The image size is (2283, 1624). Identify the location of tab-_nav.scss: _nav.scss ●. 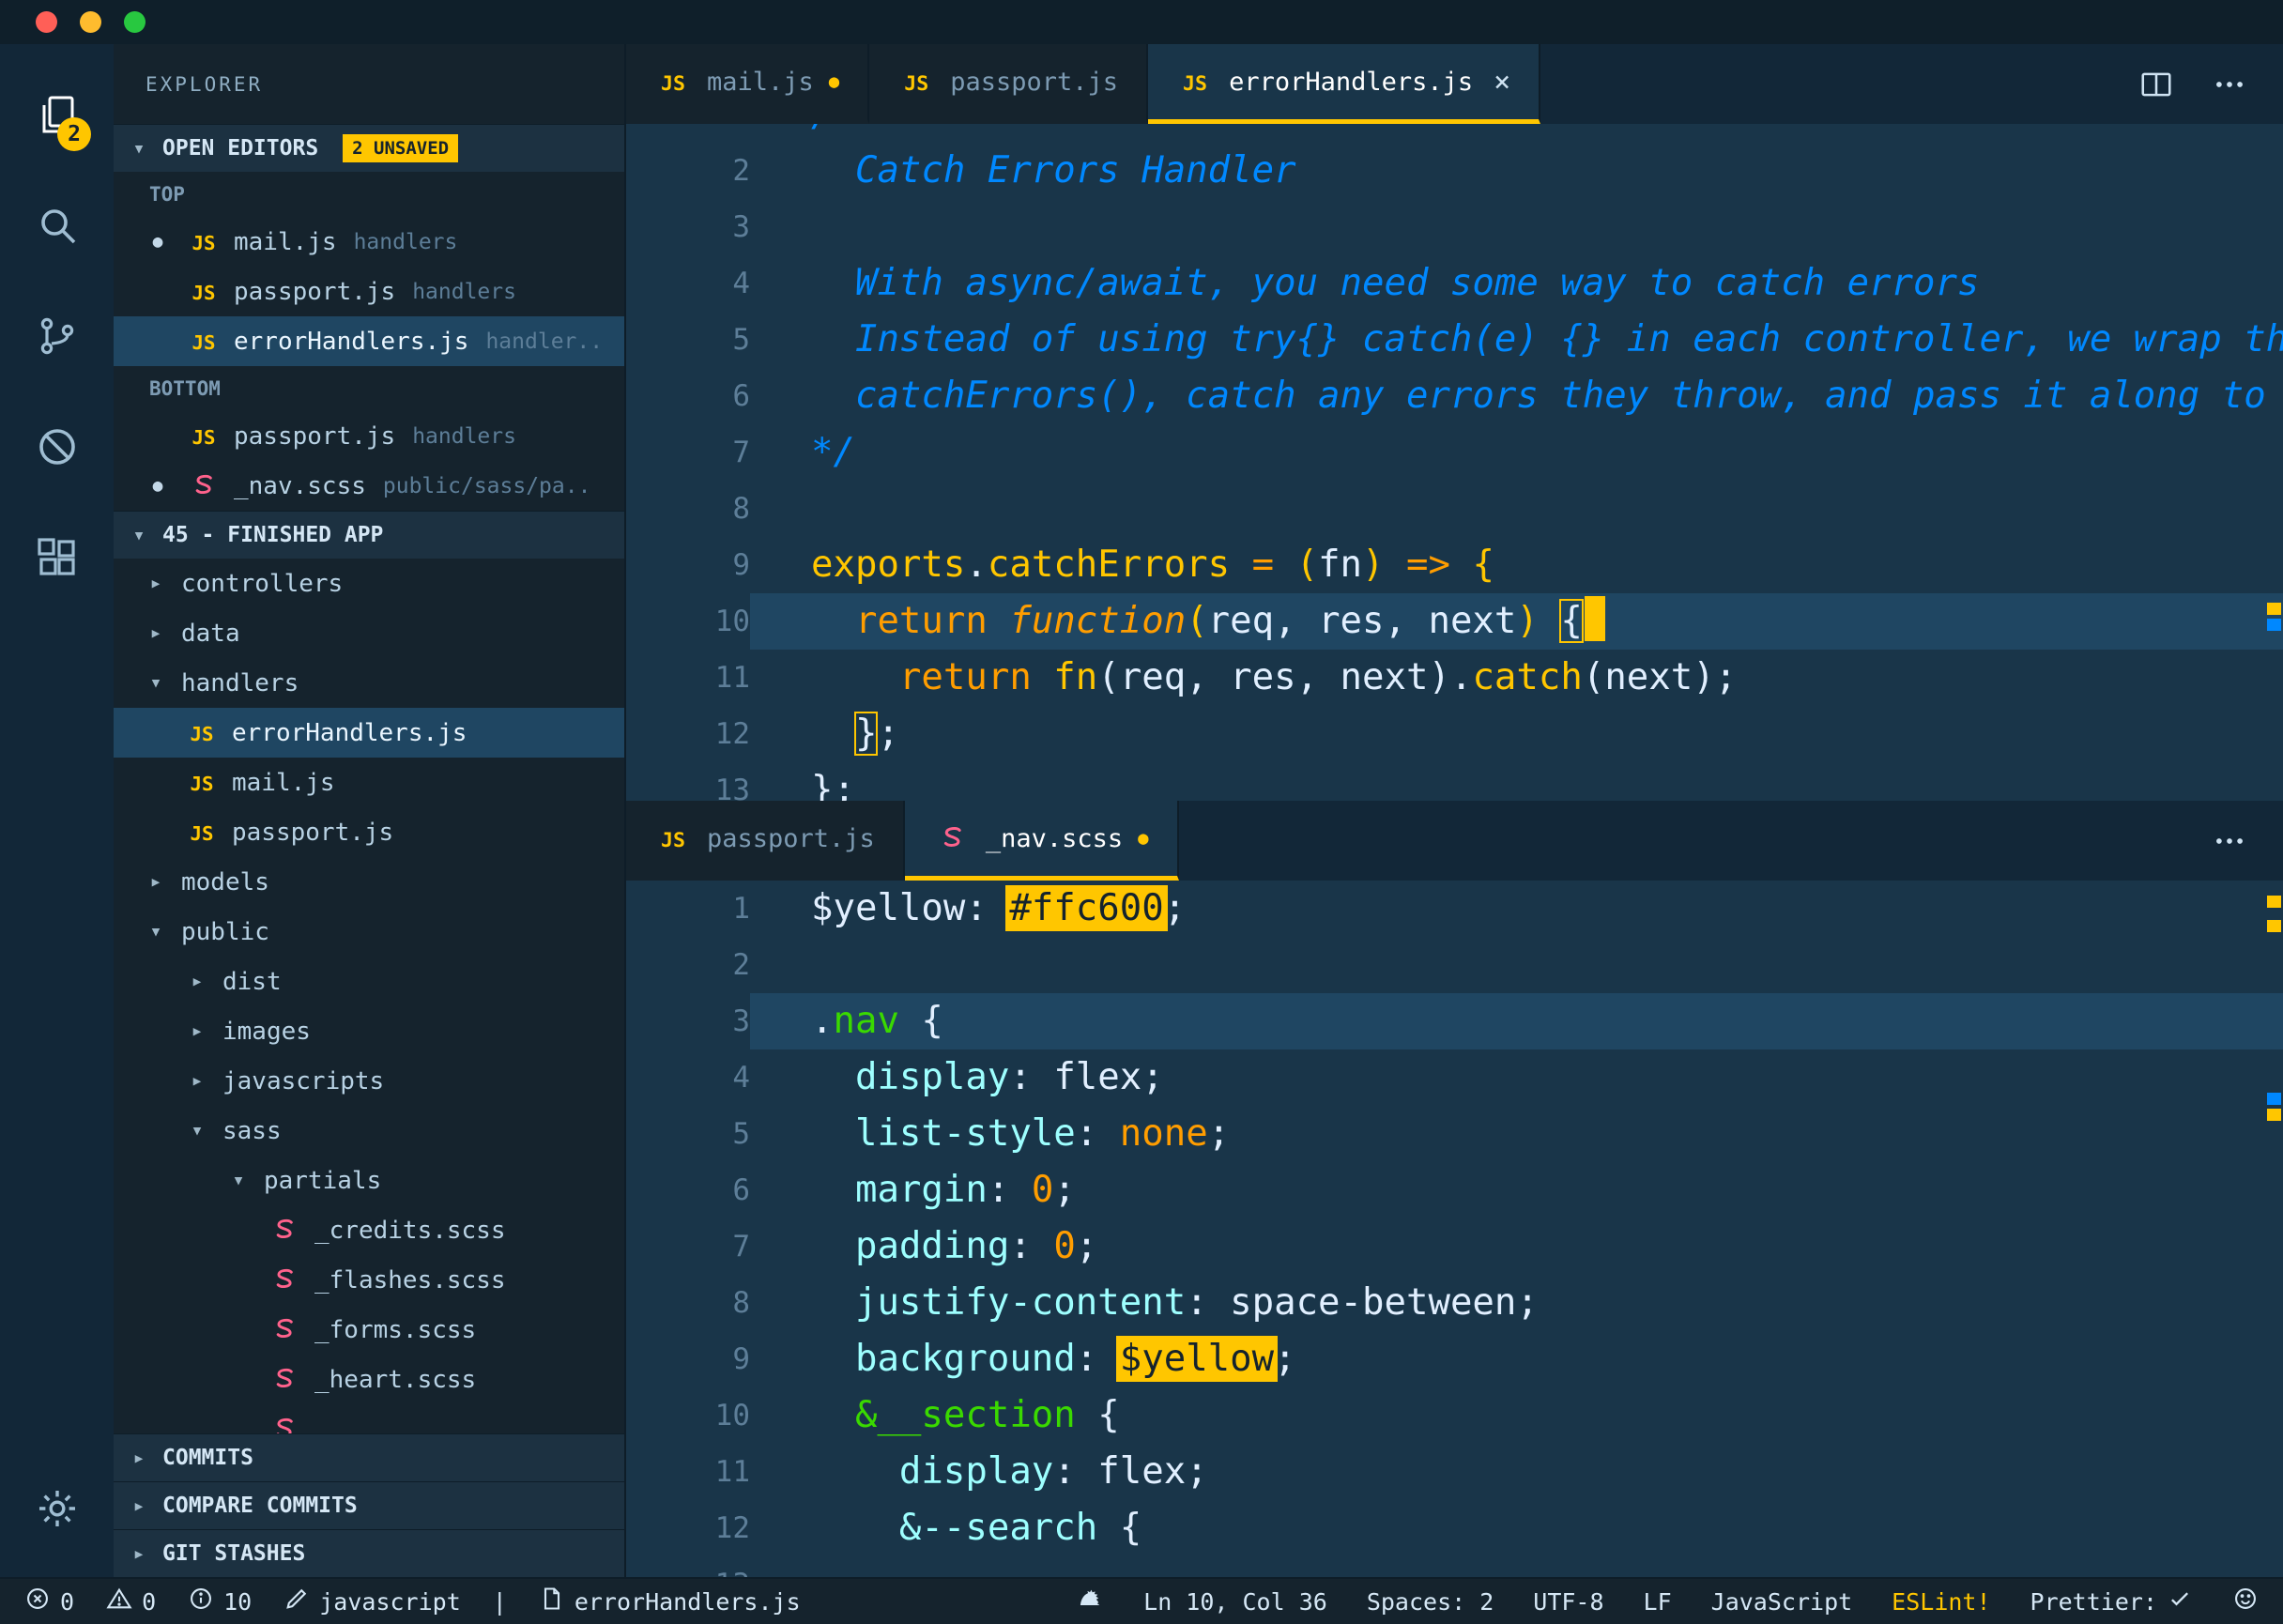
(1041, 841).